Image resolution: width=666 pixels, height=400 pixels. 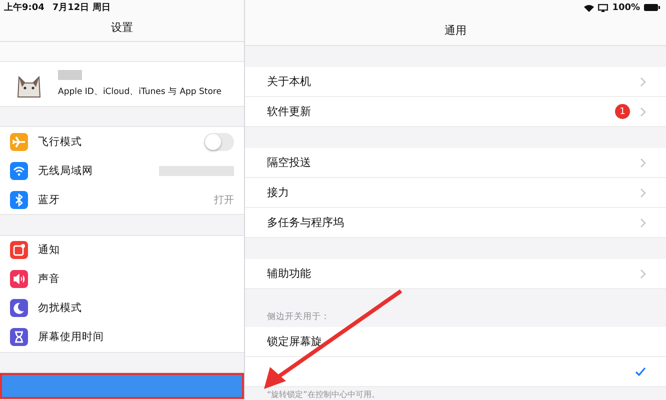 I want to click on blurred-name, so click(x=70, y=75).